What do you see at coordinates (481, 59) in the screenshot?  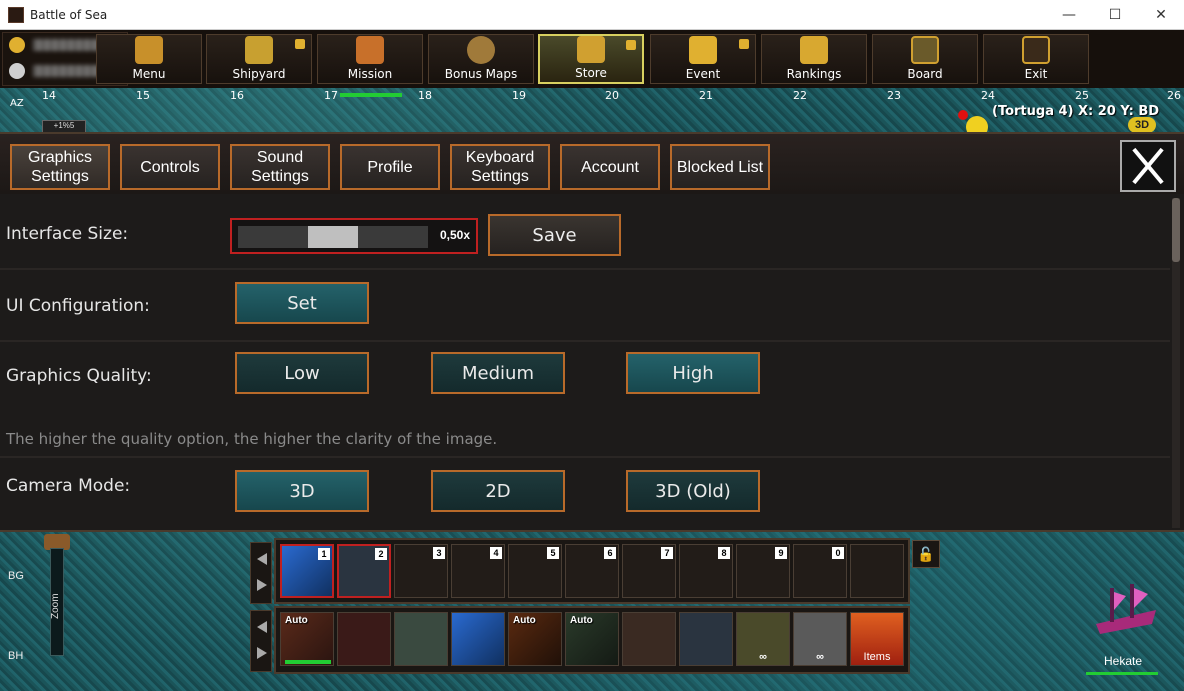 I see `bonus-maps-button: Bonus Maps` at bounding box center [481, 59].